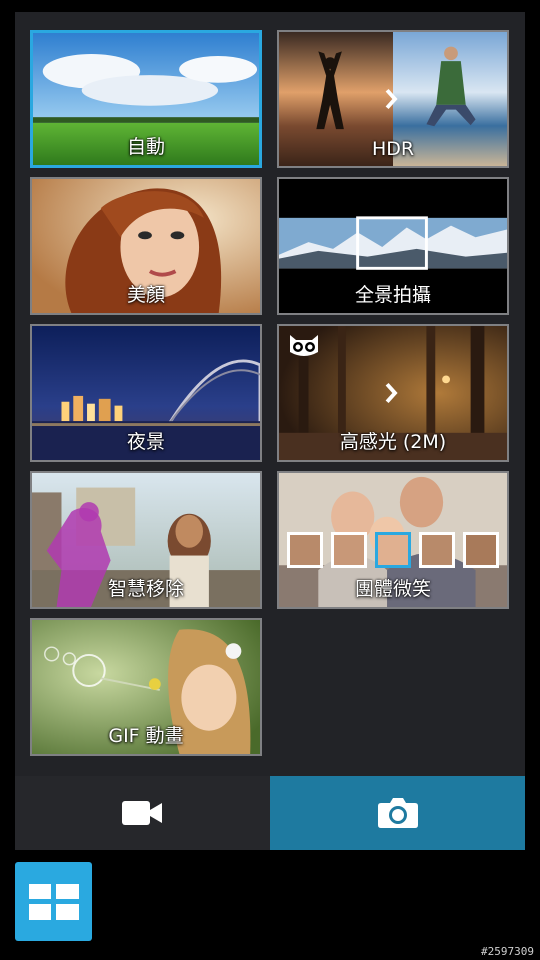  What do you see at coordinates (145, 442) in the screenshot?
I see `mode-label-night: 夜景` at bounding box center [145, 442].